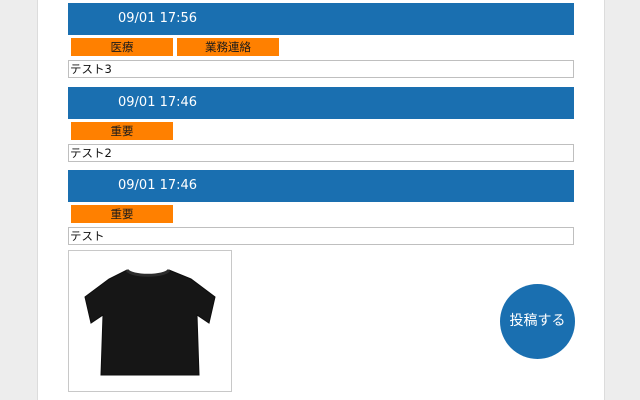 The height and width of the screenshot is (400, 640). I want to click on post-body: テスト2, so click(321, 153).